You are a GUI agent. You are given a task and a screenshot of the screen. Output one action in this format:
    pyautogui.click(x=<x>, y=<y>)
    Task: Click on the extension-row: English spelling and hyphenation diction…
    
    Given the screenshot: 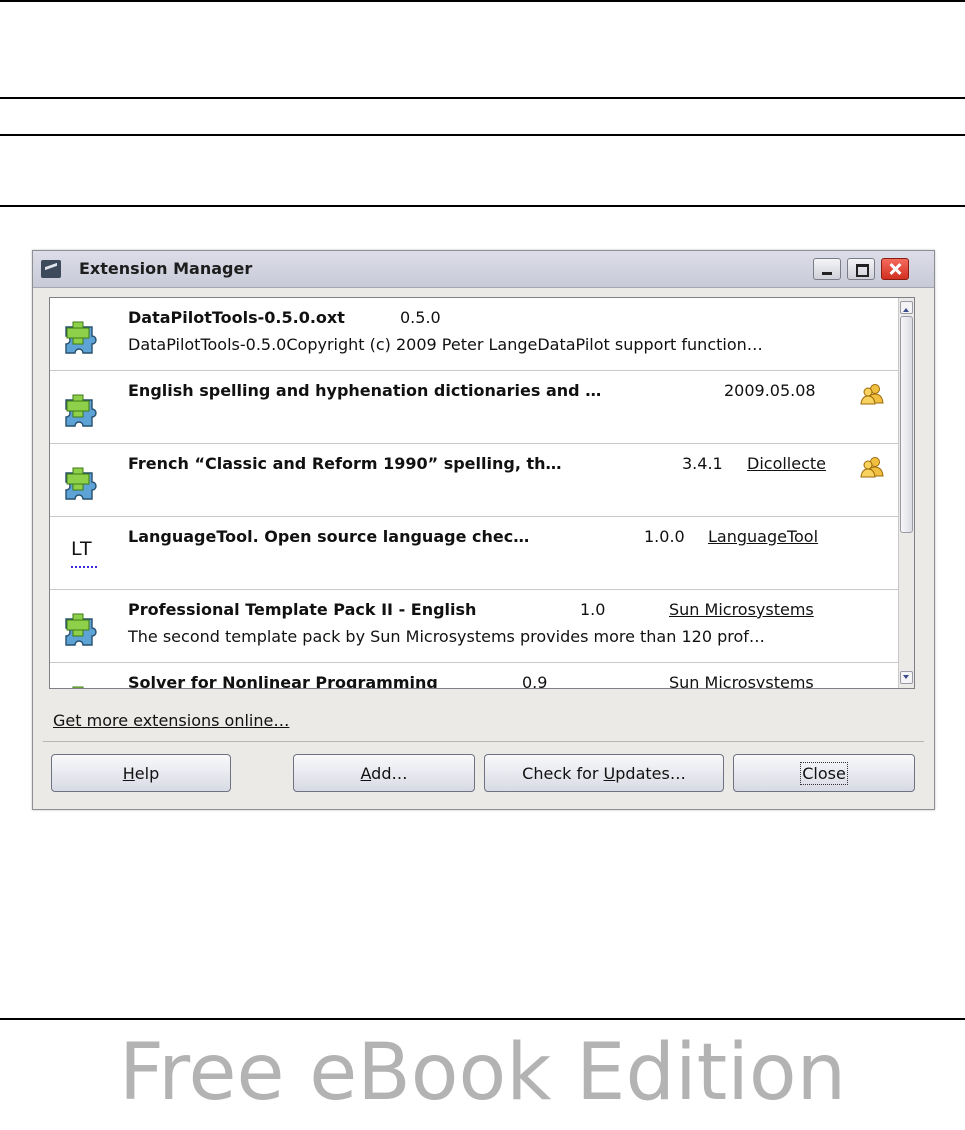 What is the action you would take?
    pyautogui.click(x=475, y=407)
    